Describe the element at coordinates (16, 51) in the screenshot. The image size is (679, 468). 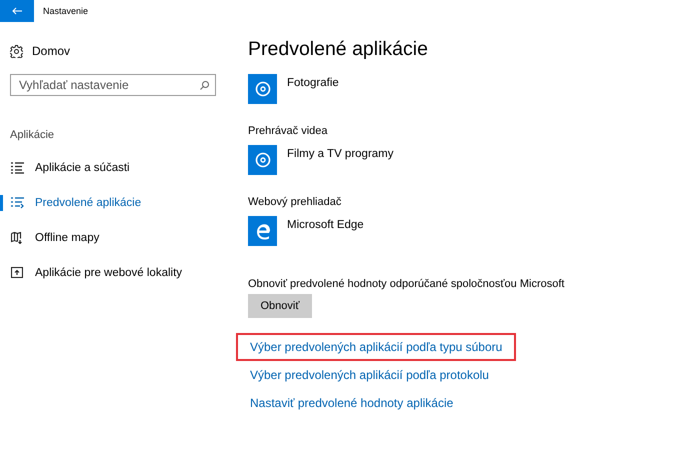
I see `gear-icon` at that location.